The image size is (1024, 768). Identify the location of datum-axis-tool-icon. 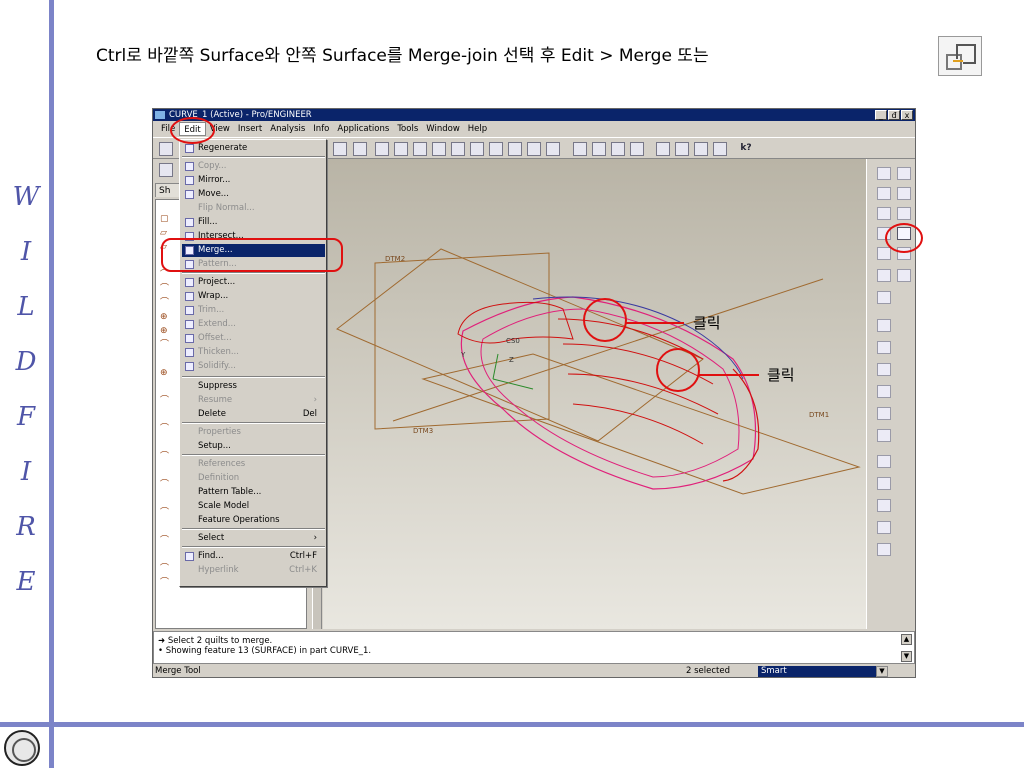
(884, 193).